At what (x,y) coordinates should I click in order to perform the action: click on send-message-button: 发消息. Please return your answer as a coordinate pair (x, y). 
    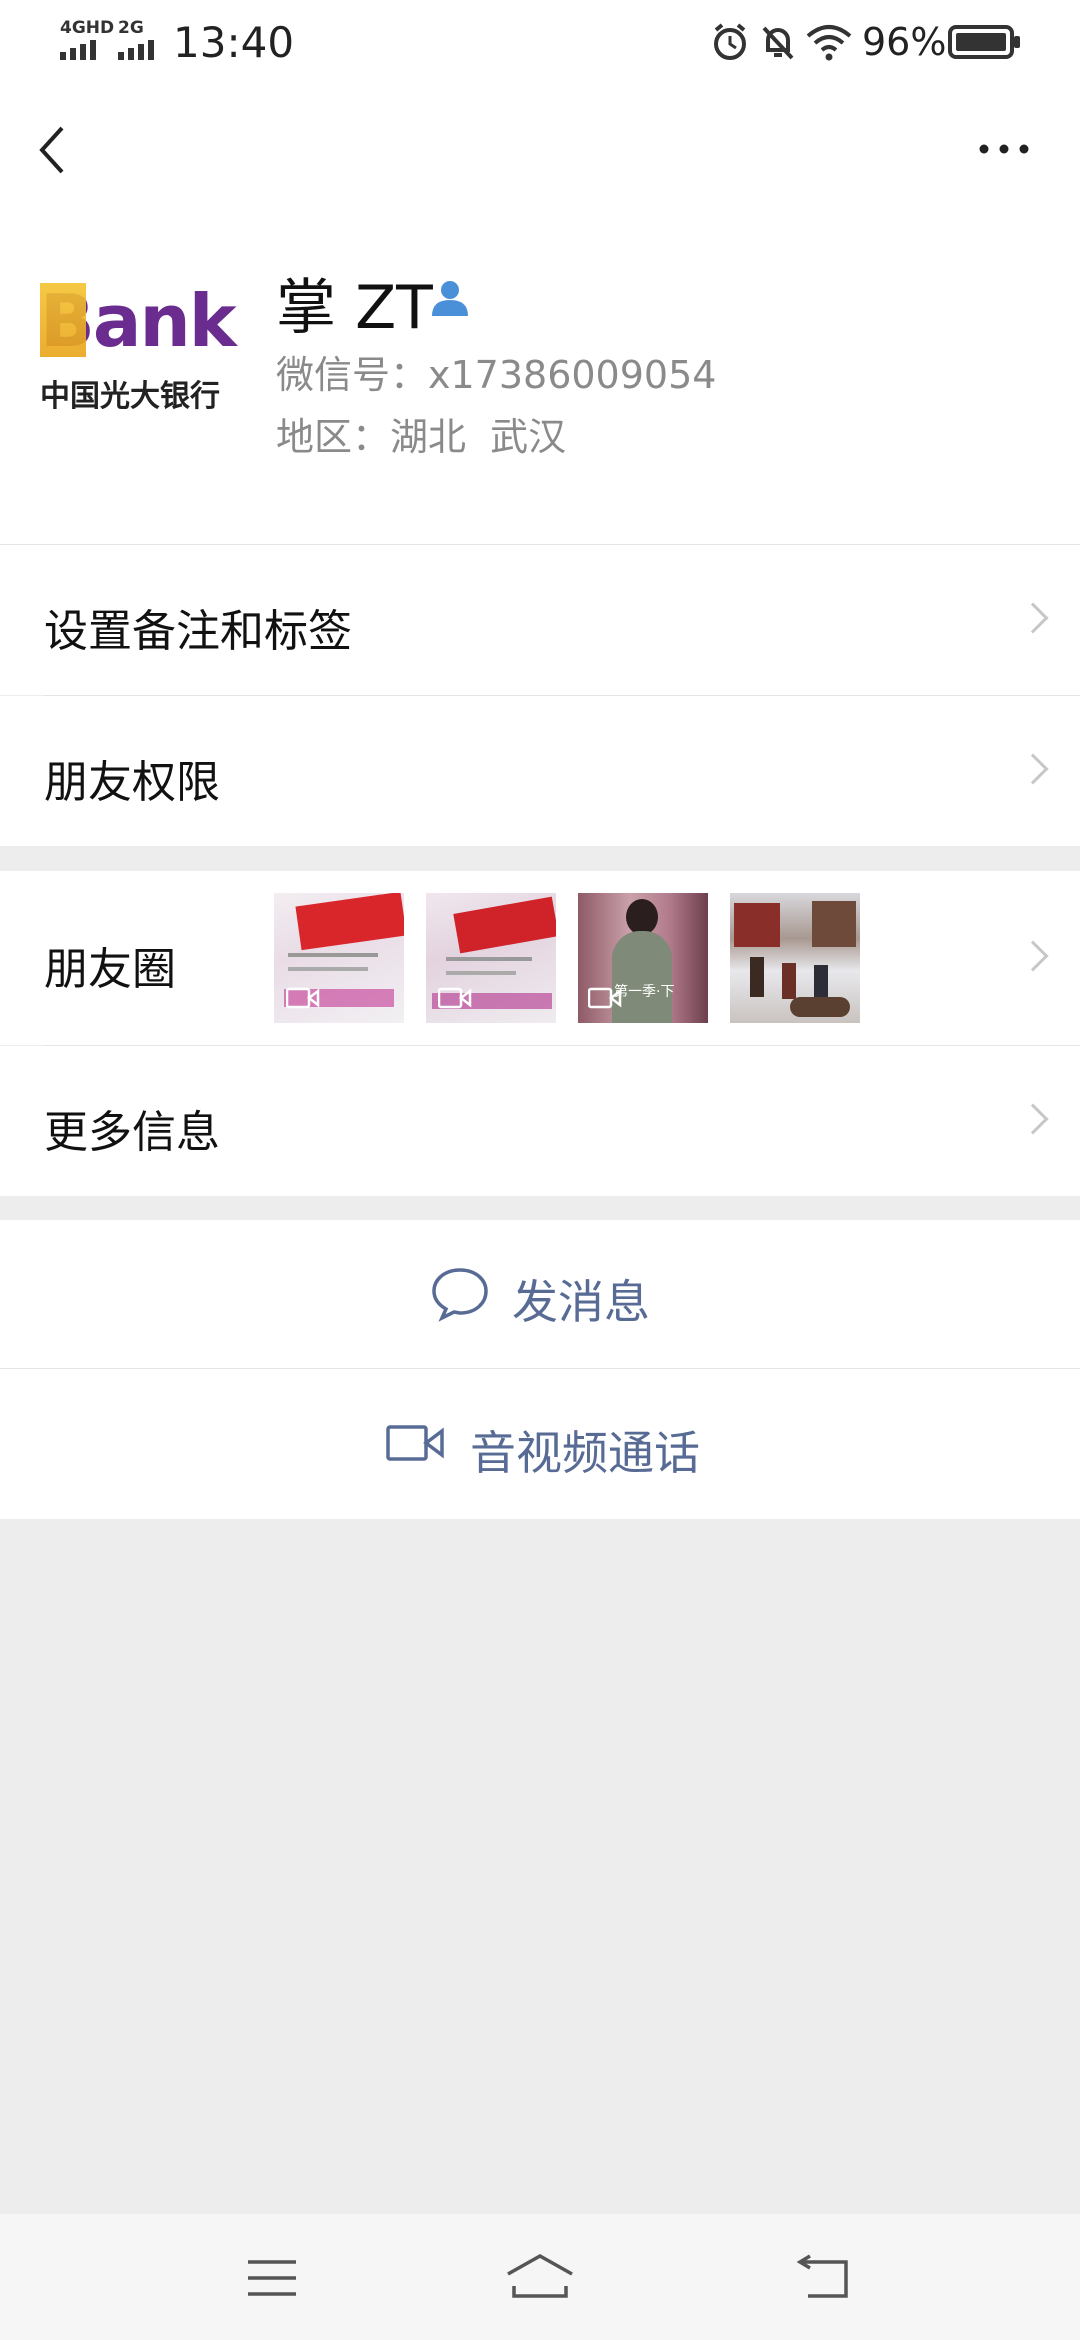
    Looking at the image, I should click on (540, 1294).